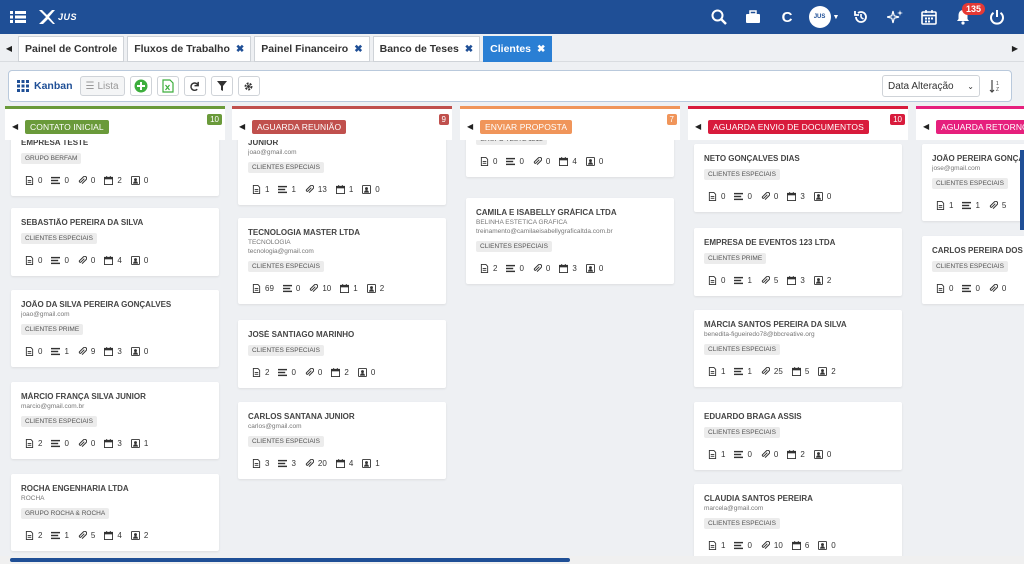  I want to click on history-icon, so click(861, 17).